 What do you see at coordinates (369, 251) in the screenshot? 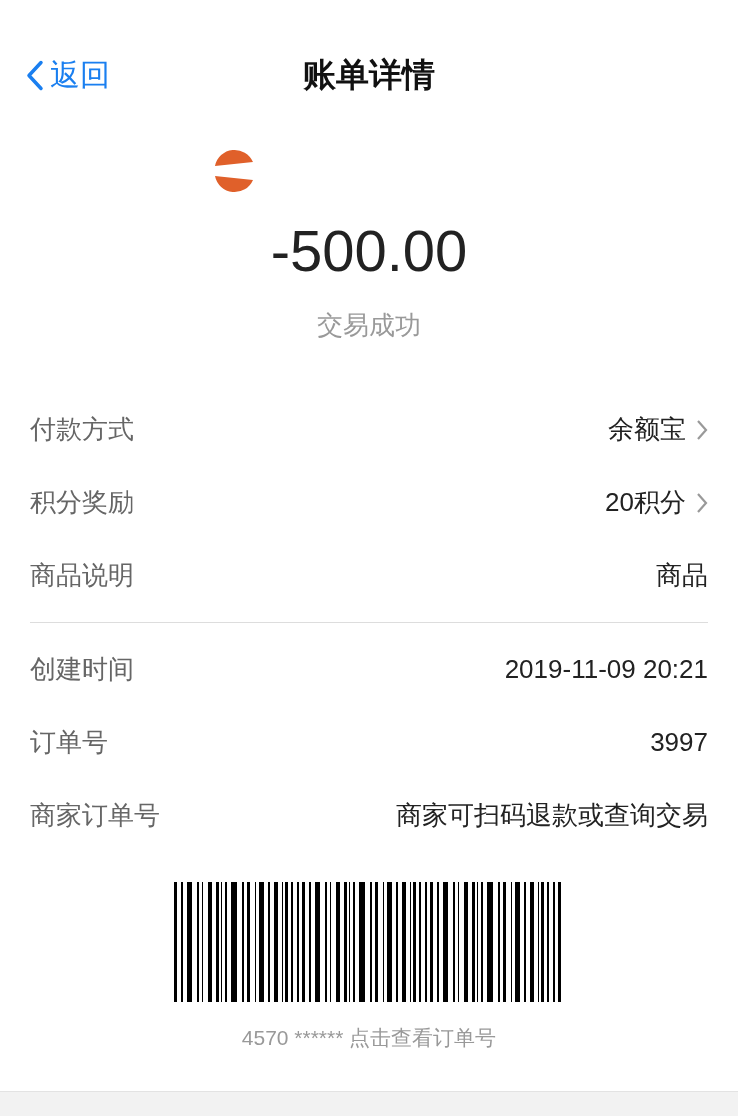
I see `amount: -500.00` at bounding box center [369, 251].